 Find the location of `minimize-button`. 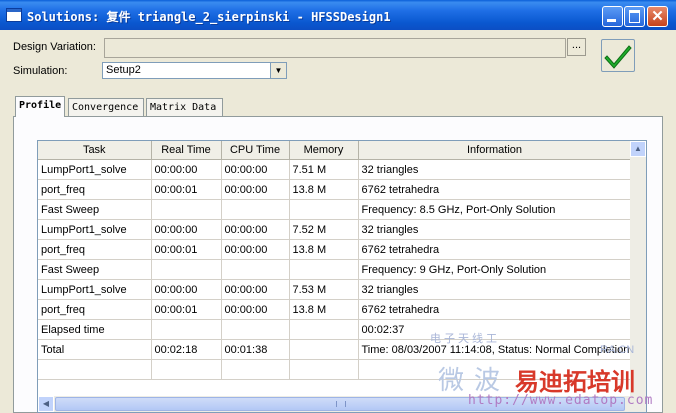

minimize-button is located at coordinates (612, 16).